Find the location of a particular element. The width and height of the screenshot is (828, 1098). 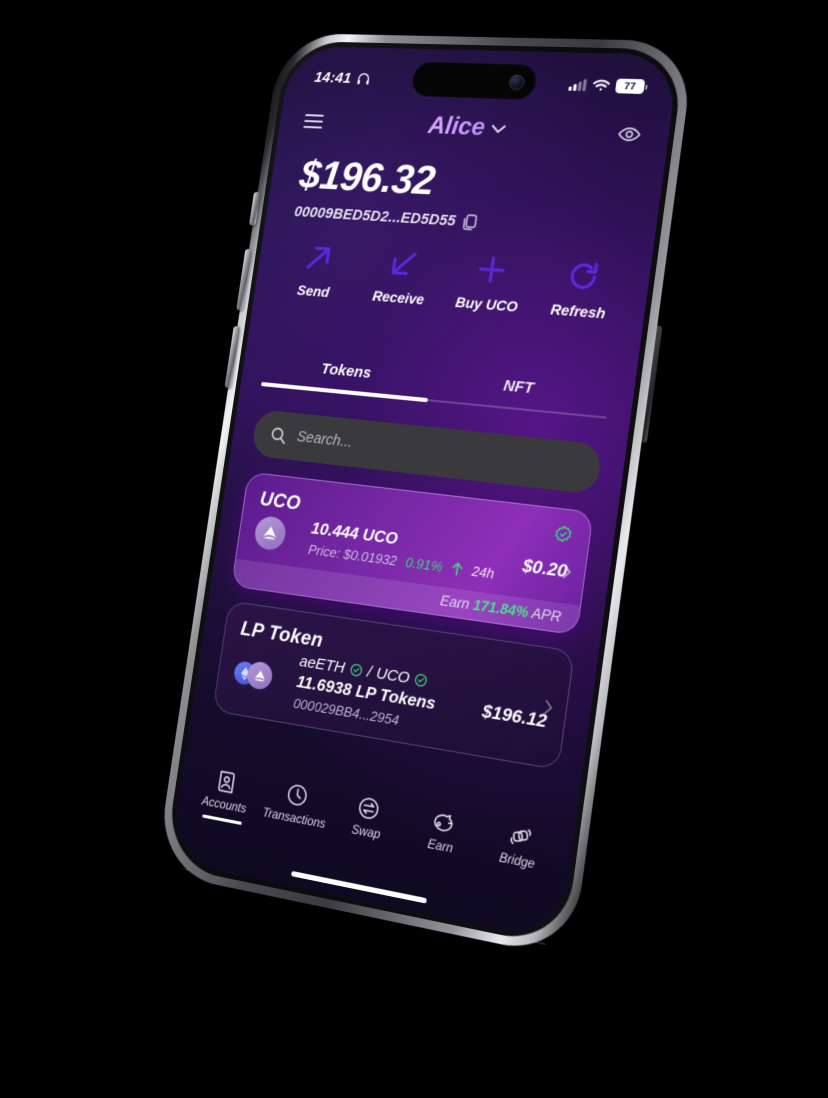

copy-icon is located at coordinates (470, 222).